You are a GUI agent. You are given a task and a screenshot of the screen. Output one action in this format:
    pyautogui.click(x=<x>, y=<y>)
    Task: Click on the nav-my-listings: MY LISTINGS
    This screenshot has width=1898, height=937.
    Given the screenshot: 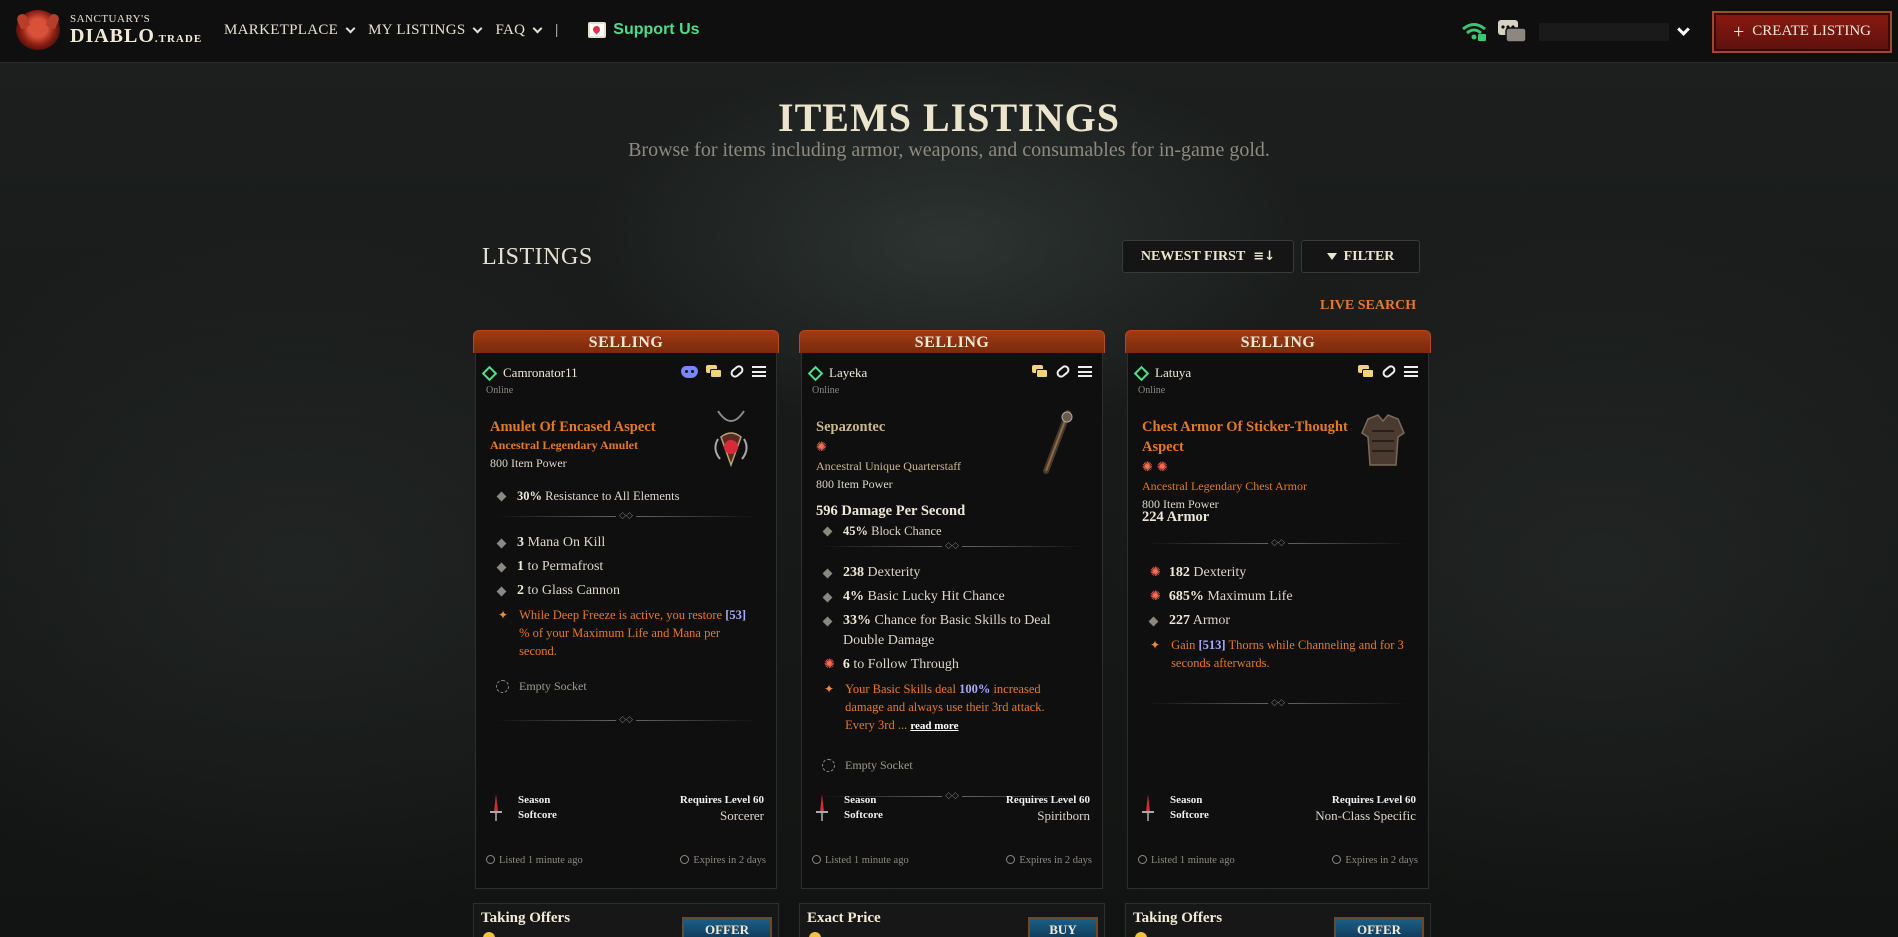 What is the action you would take?
    pyautogui.click(x=425, y=30)
    